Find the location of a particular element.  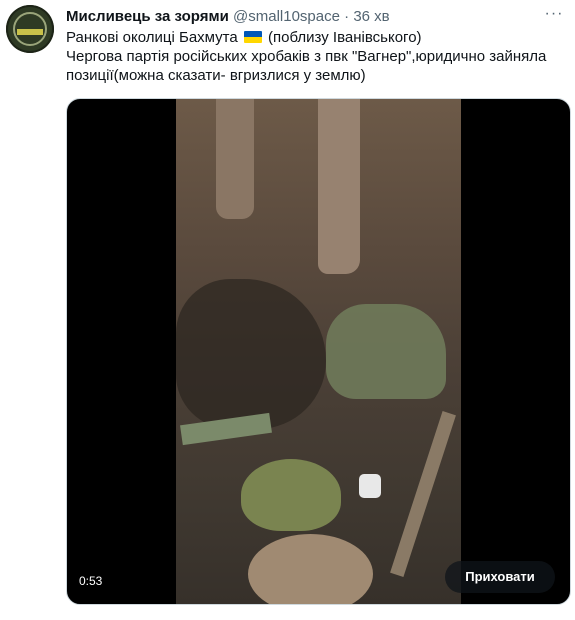

author-handle: @small10space is located at coordinates (286, 16).